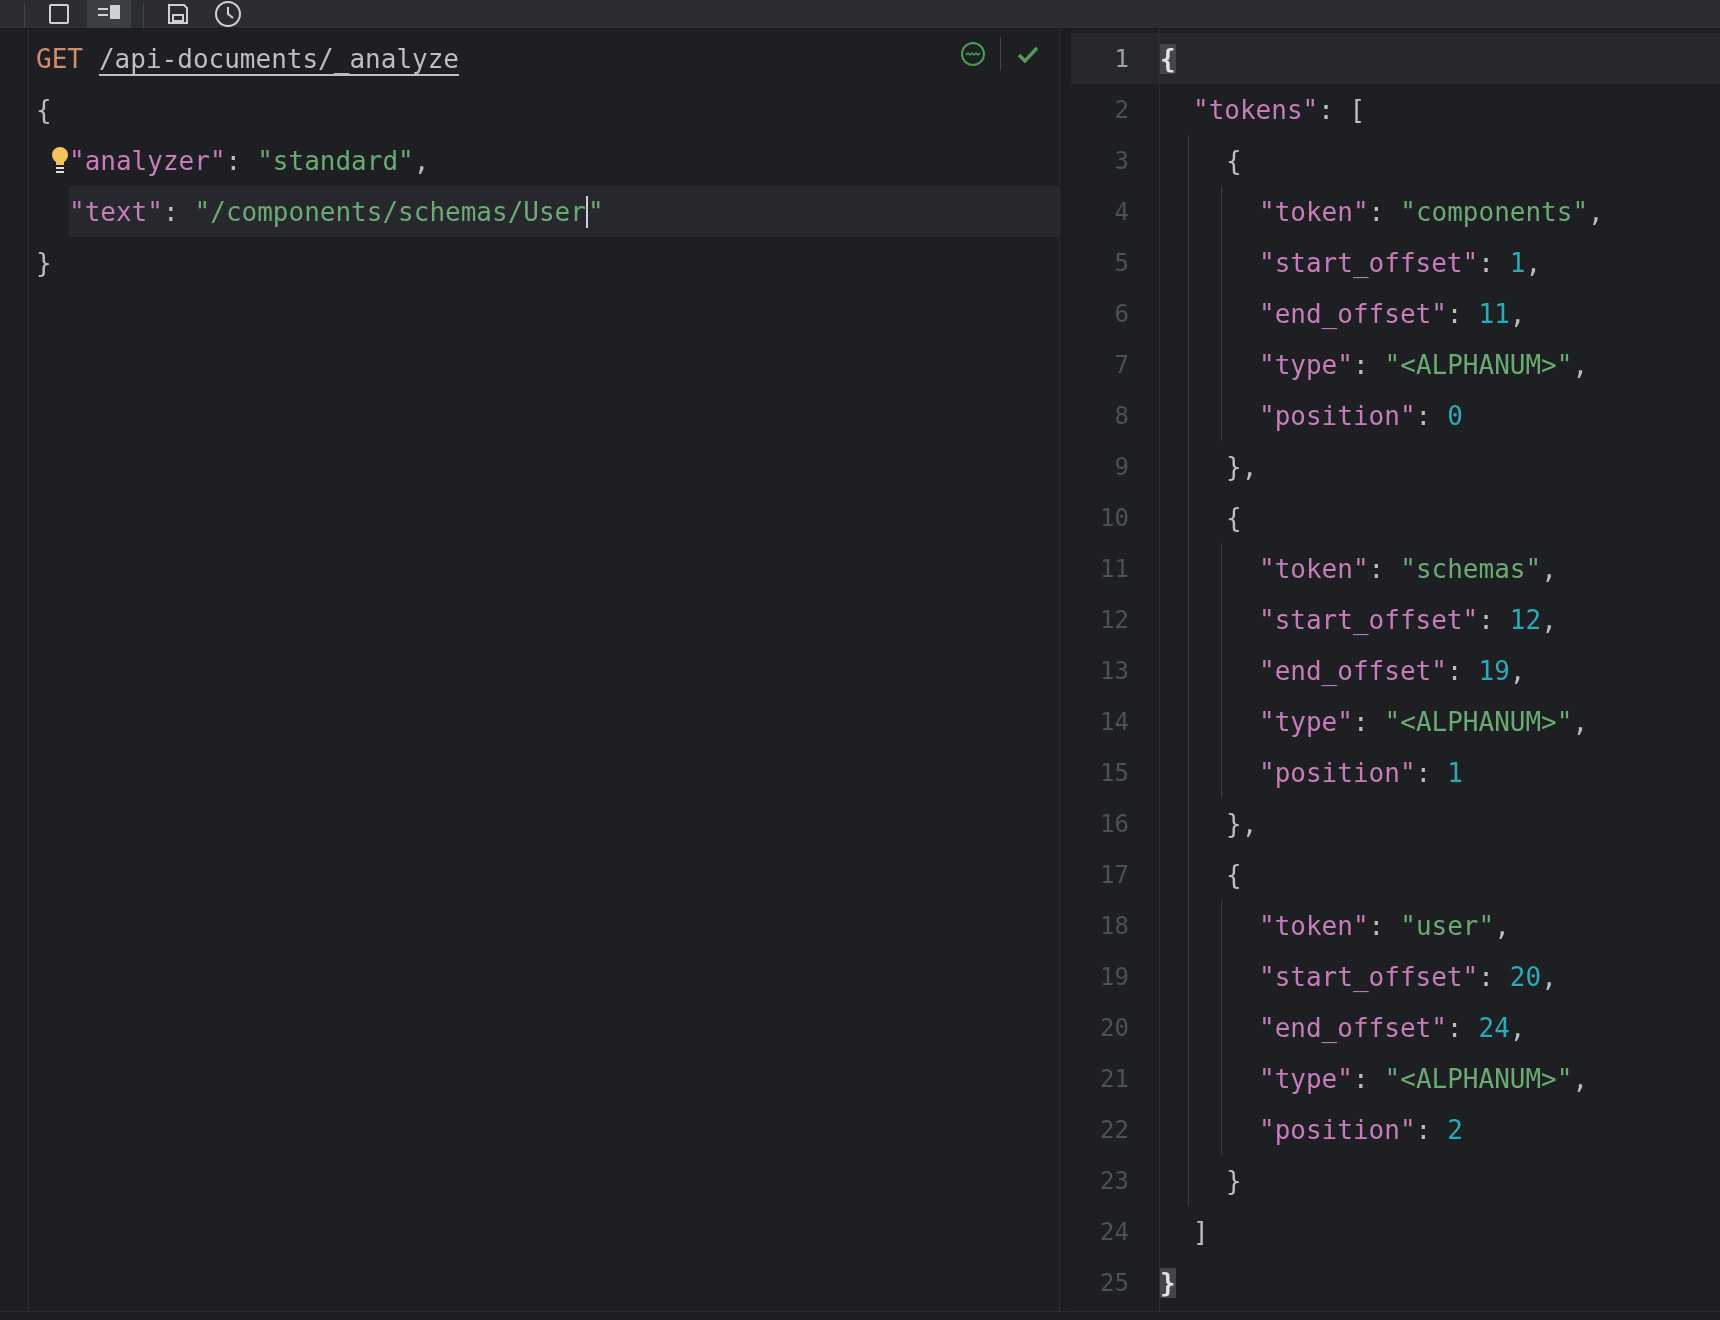 Image resolution: width=1720 pixels, height=1320 pixels. I want to click on request-url: /api-documents/_analyze, so click(278, 58).